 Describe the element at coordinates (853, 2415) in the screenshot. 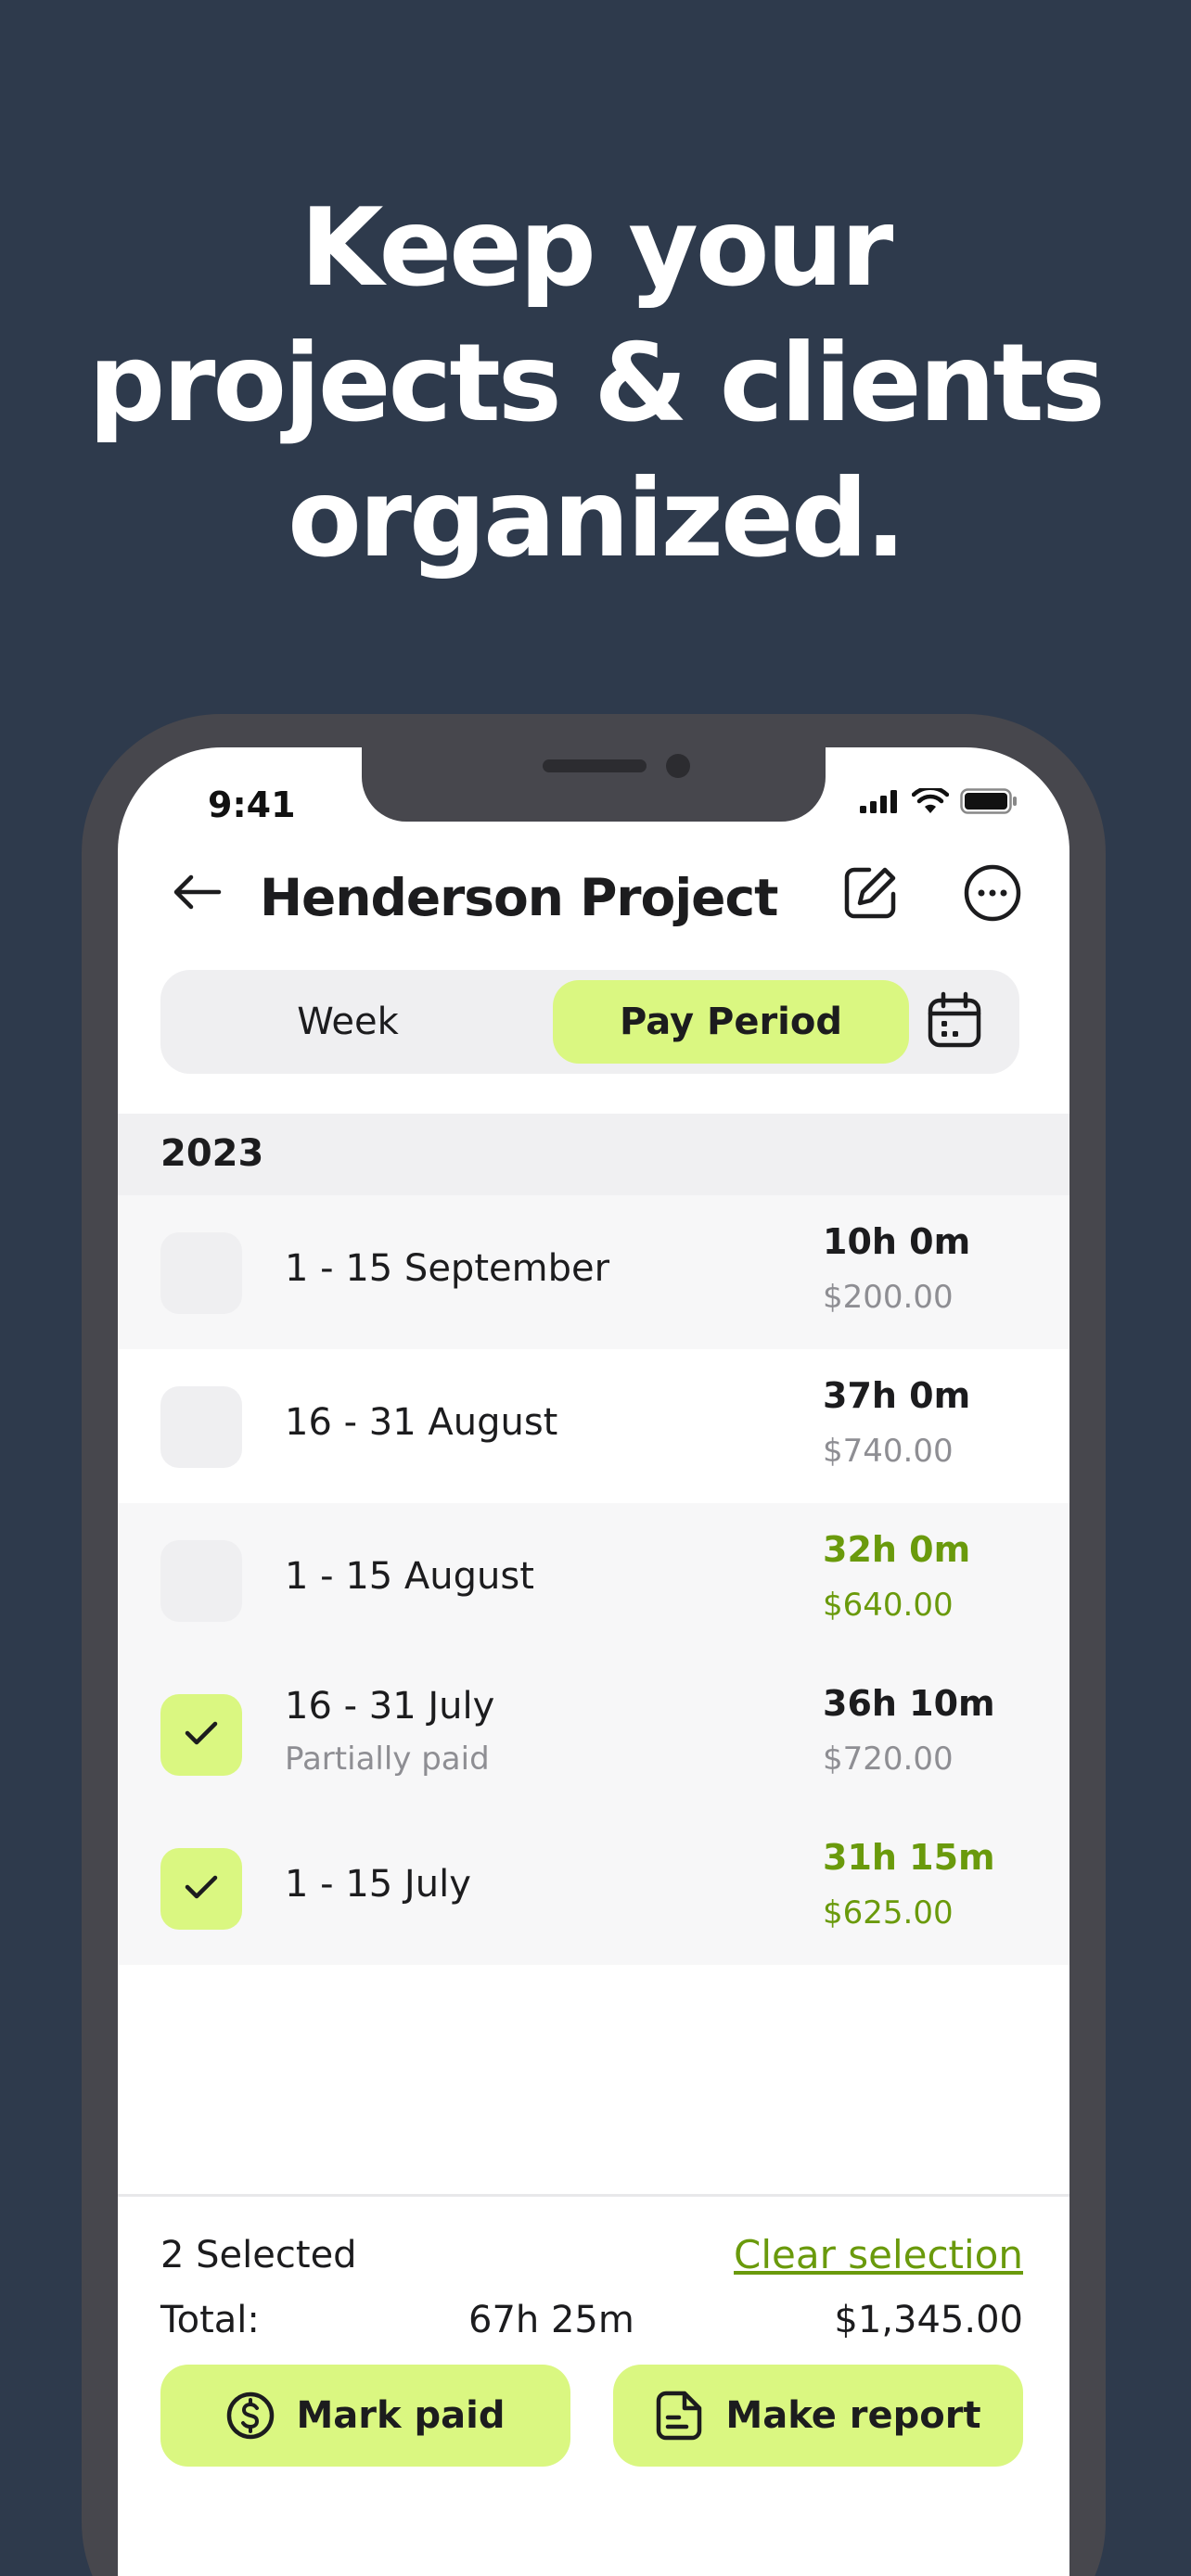

I see `make-report-label: Make report` at that location.